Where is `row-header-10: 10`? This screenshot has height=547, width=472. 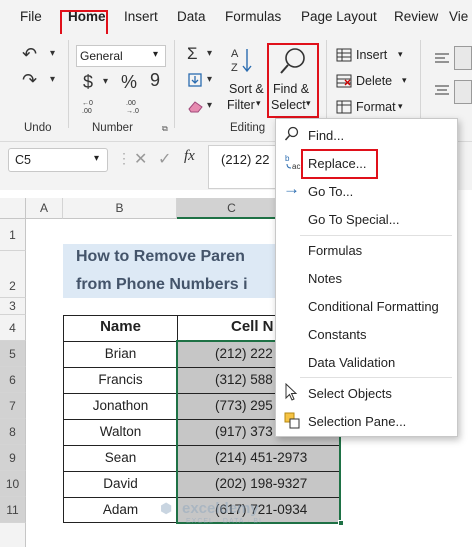
row-header-10: 10 is located at coordinates (13, 484).